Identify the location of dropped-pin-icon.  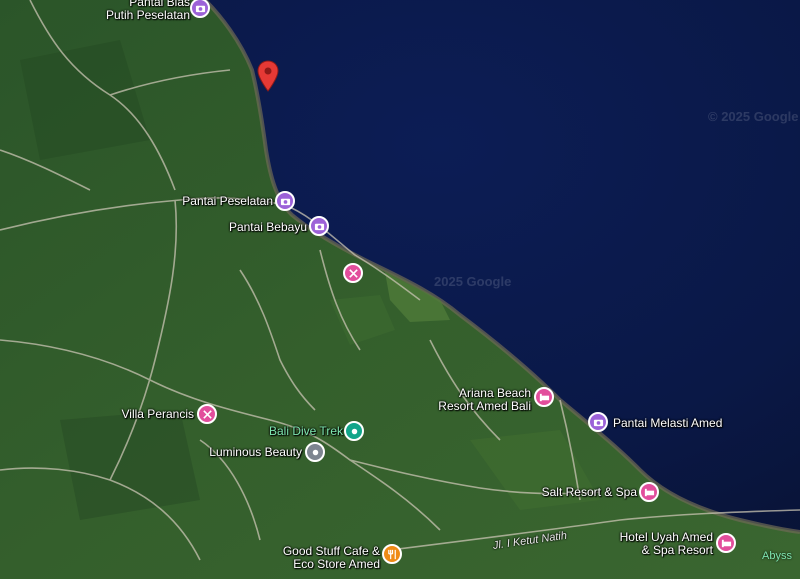
(268, 76).